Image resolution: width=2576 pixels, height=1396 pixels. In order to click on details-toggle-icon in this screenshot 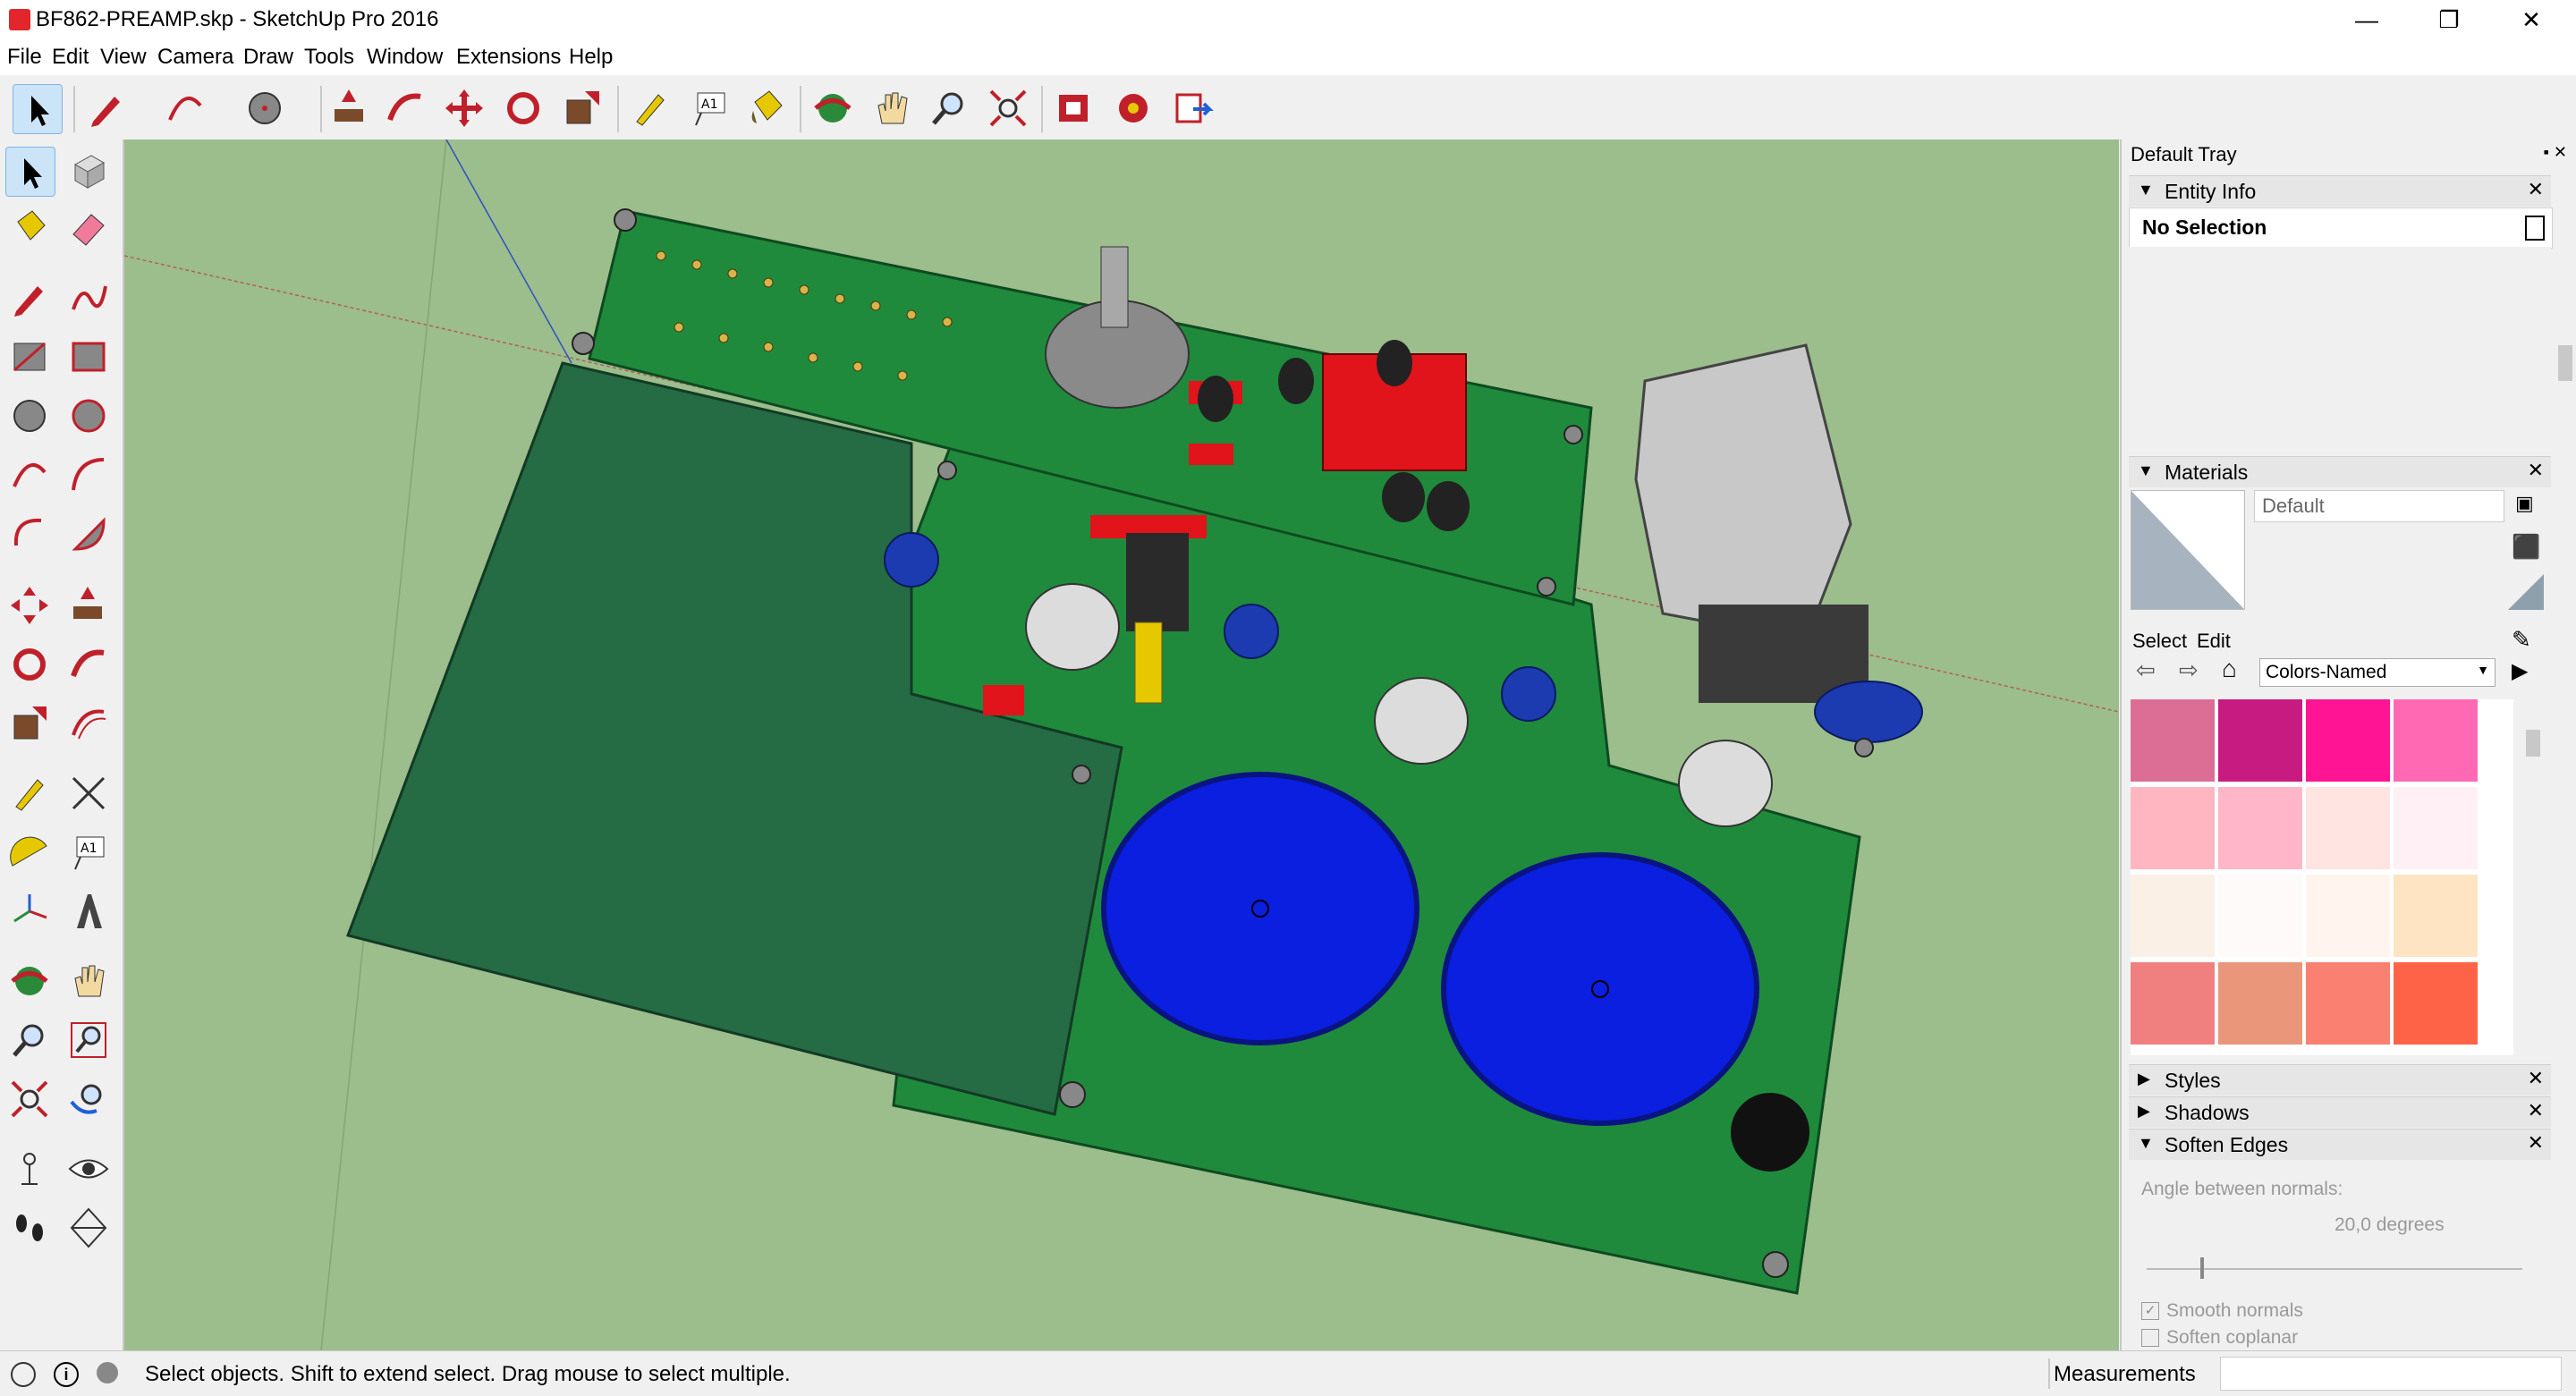, I will do `click(2535, 229)`.